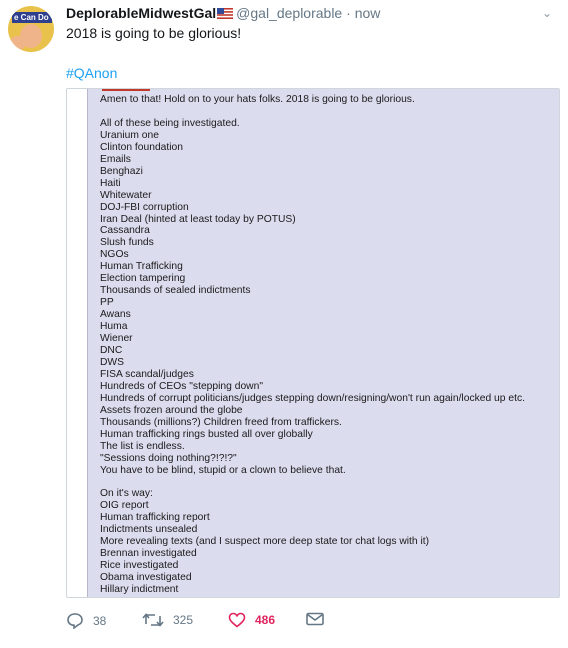  Describe the element at coordinates (110, 183) in the screenshot. I see `screenshot-line: Haiti` at that location.